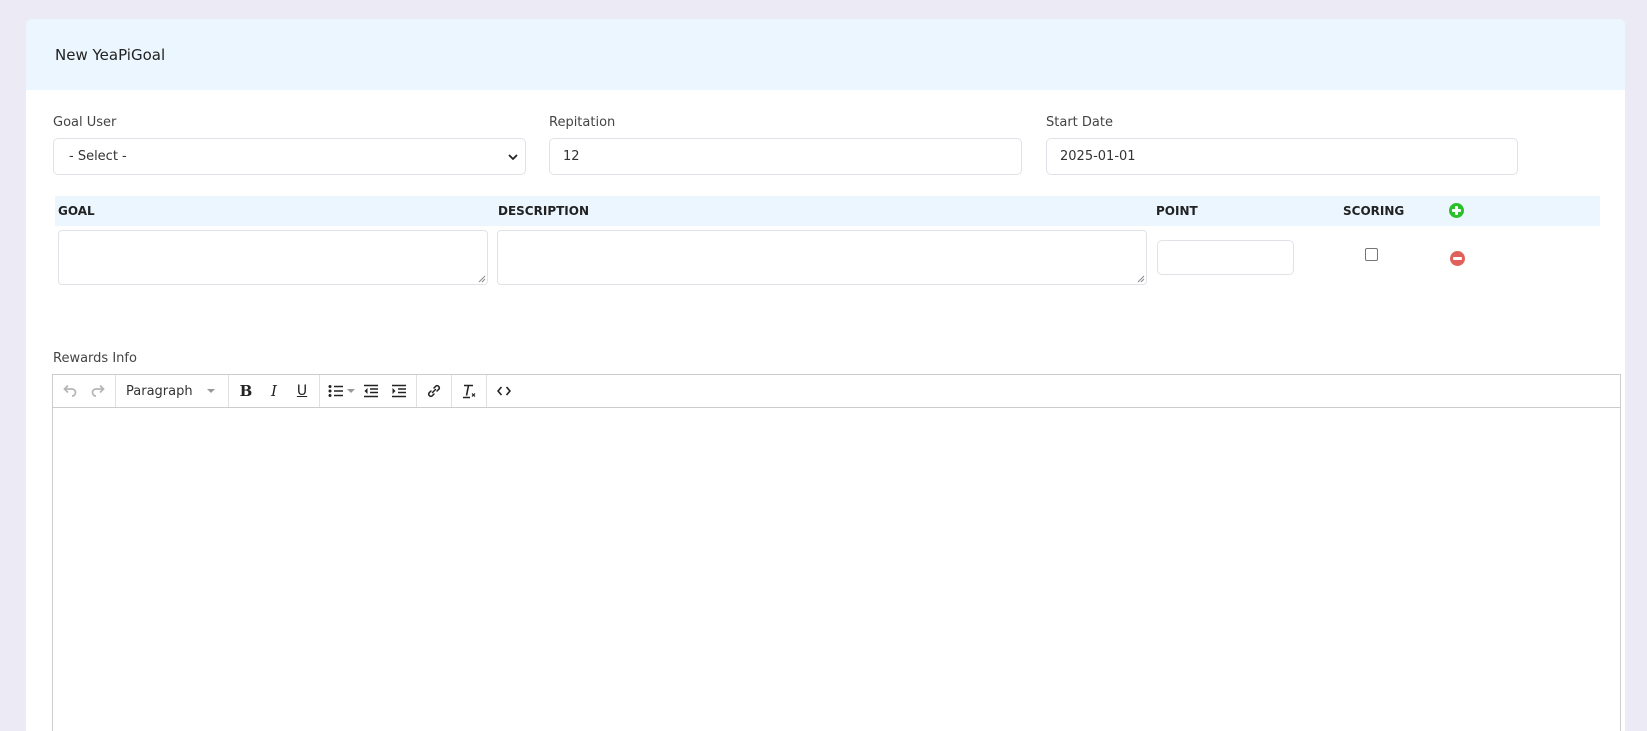  What do you see at coordinates (1374, 211) in the screenshot?
I see `column-header-scoring: SCORING` at bounding box center [1374, 211].